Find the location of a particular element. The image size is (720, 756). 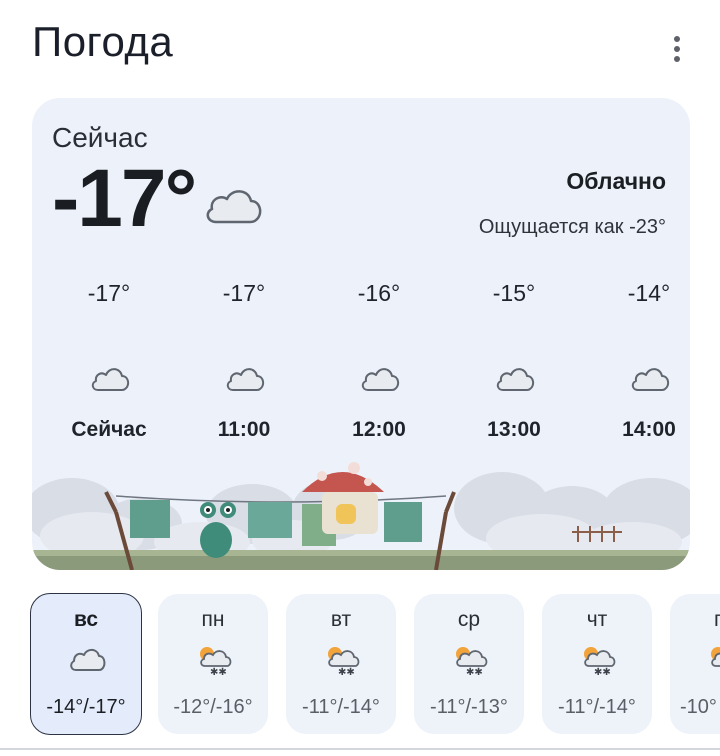

hourly-temp: -16° is located at coordinates (379, 293).